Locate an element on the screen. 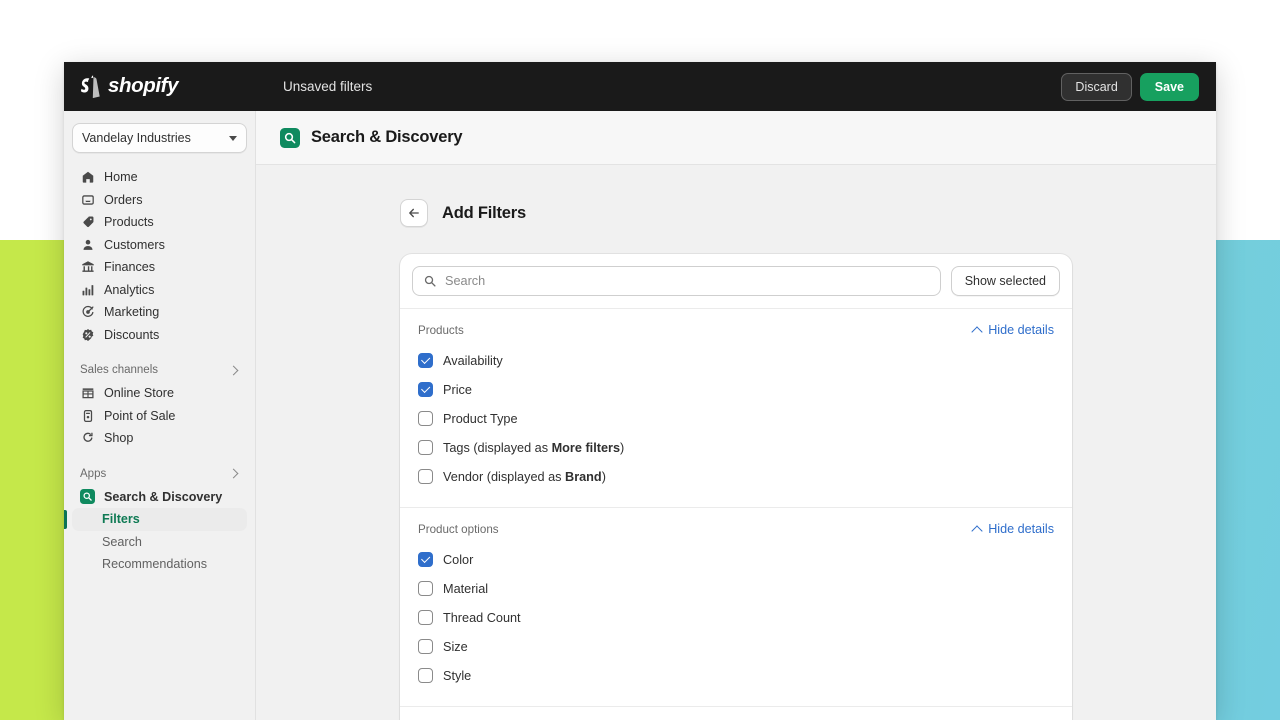  sidebar-item-online-store: Online Store is located at coordinates (159, 393).